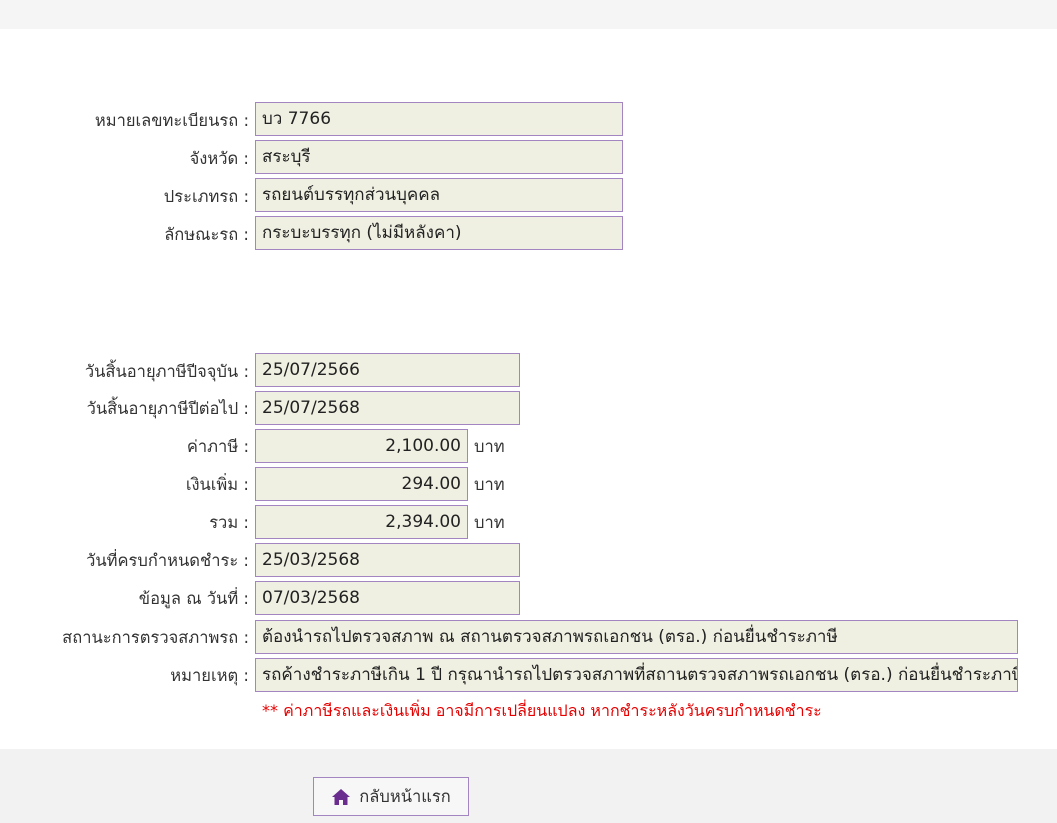 The height and width of the screenshot is (823, 1057). Describe the element at coordinates (361, 522) in the screenshot. I see `total-field: 2,394.00` at that location.